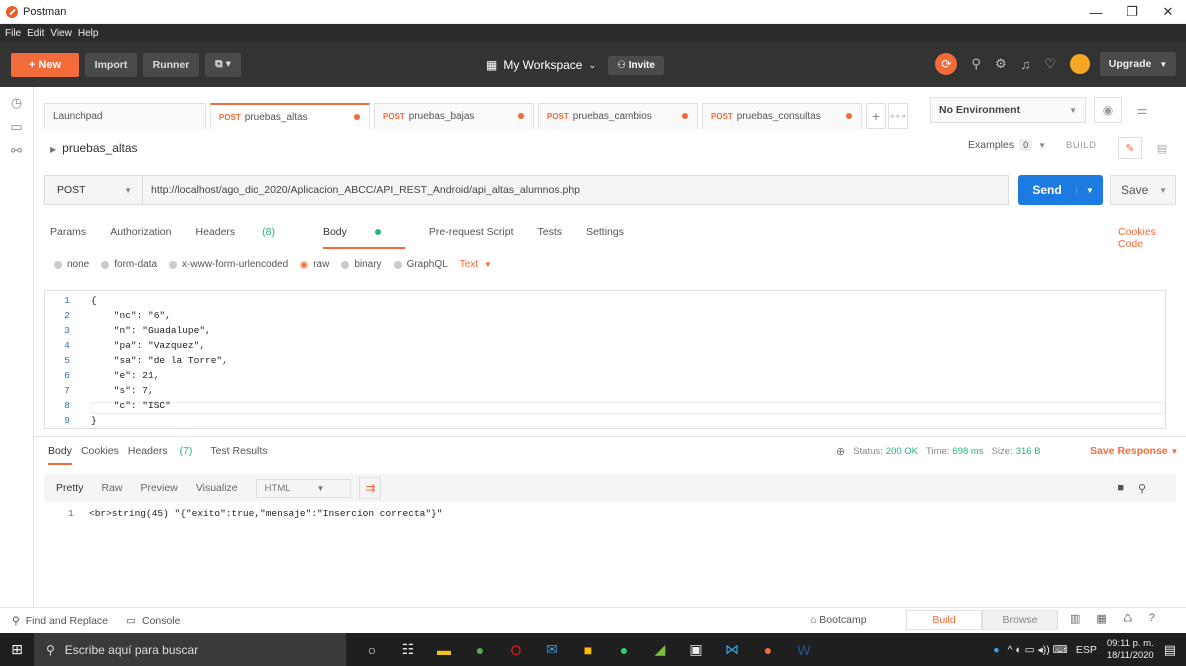  I want to click on radio-none: none, so click(71, 264).